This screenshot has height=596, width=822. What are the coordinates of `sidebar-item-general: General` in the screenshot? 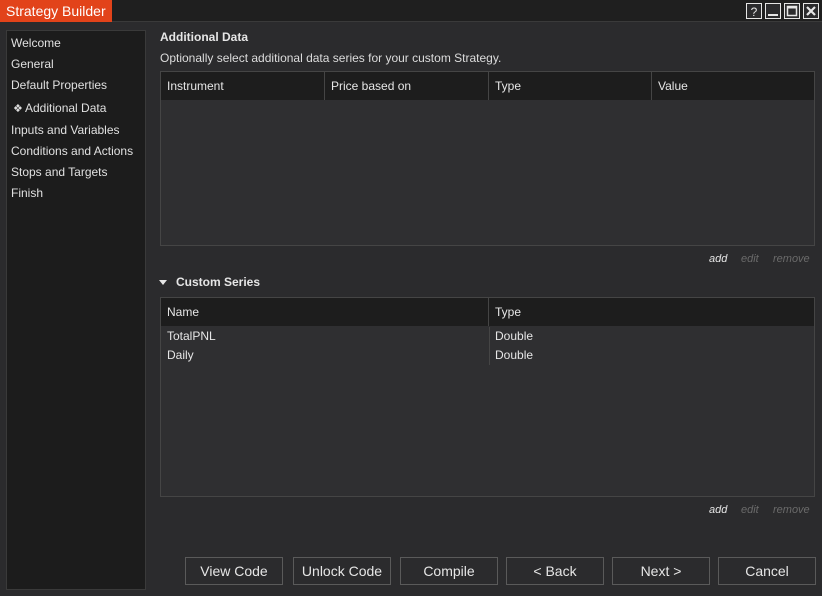 It's located at (32, 64).